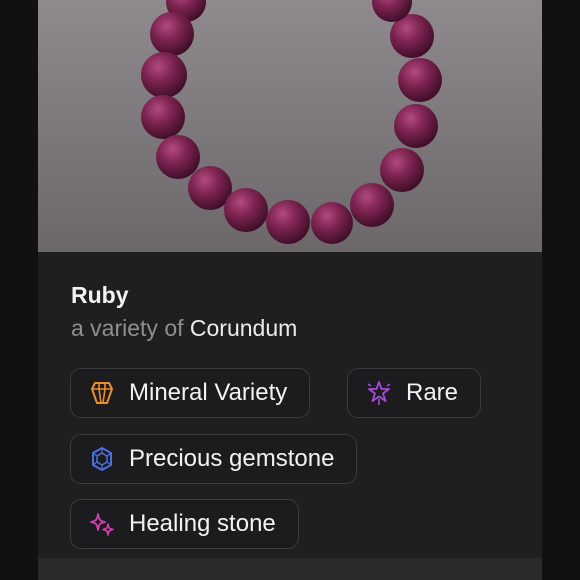 This screenshot has height=580, width=580. I want to click on variety-line: a variety of Corundum, so click(184, 328).